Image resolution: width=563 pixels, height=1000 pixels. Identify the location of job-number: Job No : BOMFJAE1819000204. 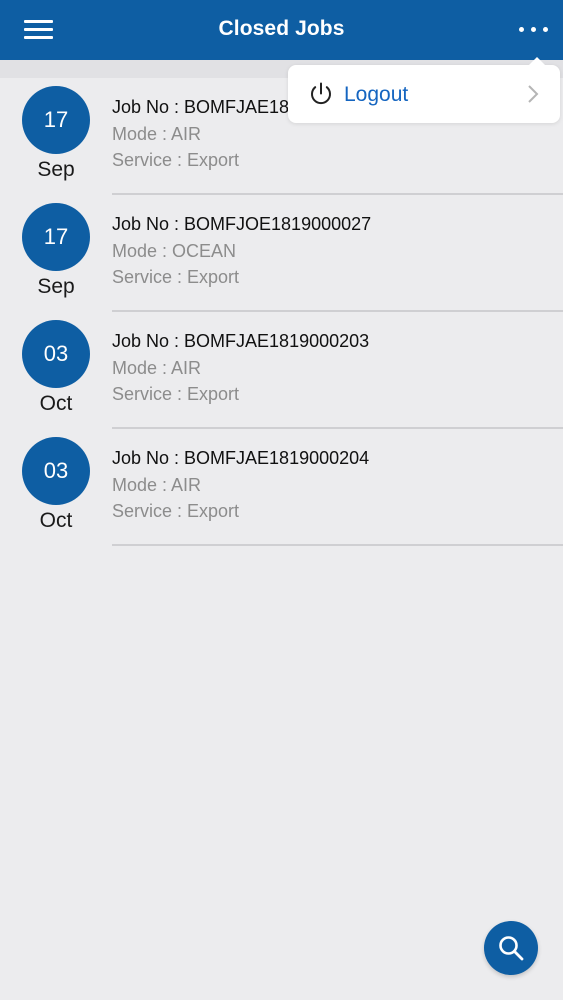
(241, 458).